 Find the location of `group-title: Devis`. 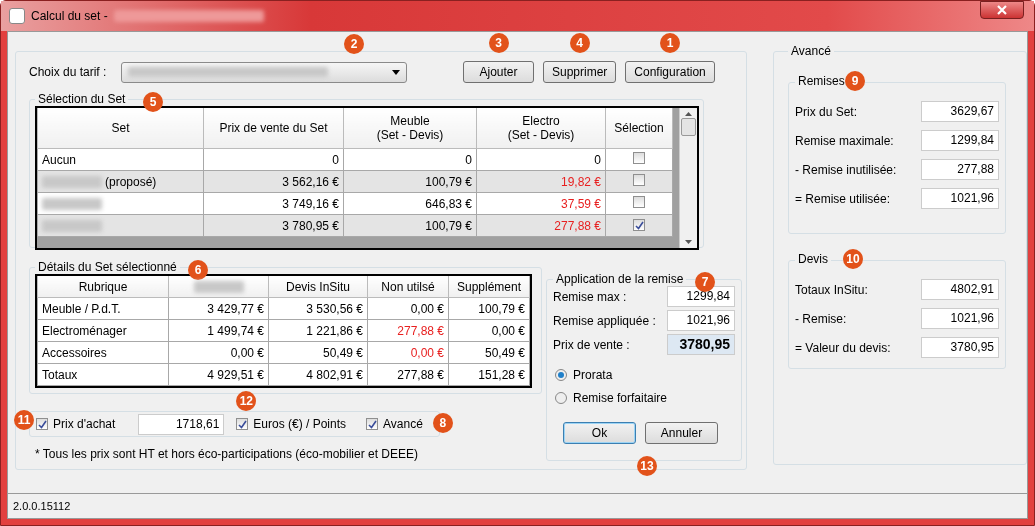

group-title: Devis is located at coordinates (813, 259).